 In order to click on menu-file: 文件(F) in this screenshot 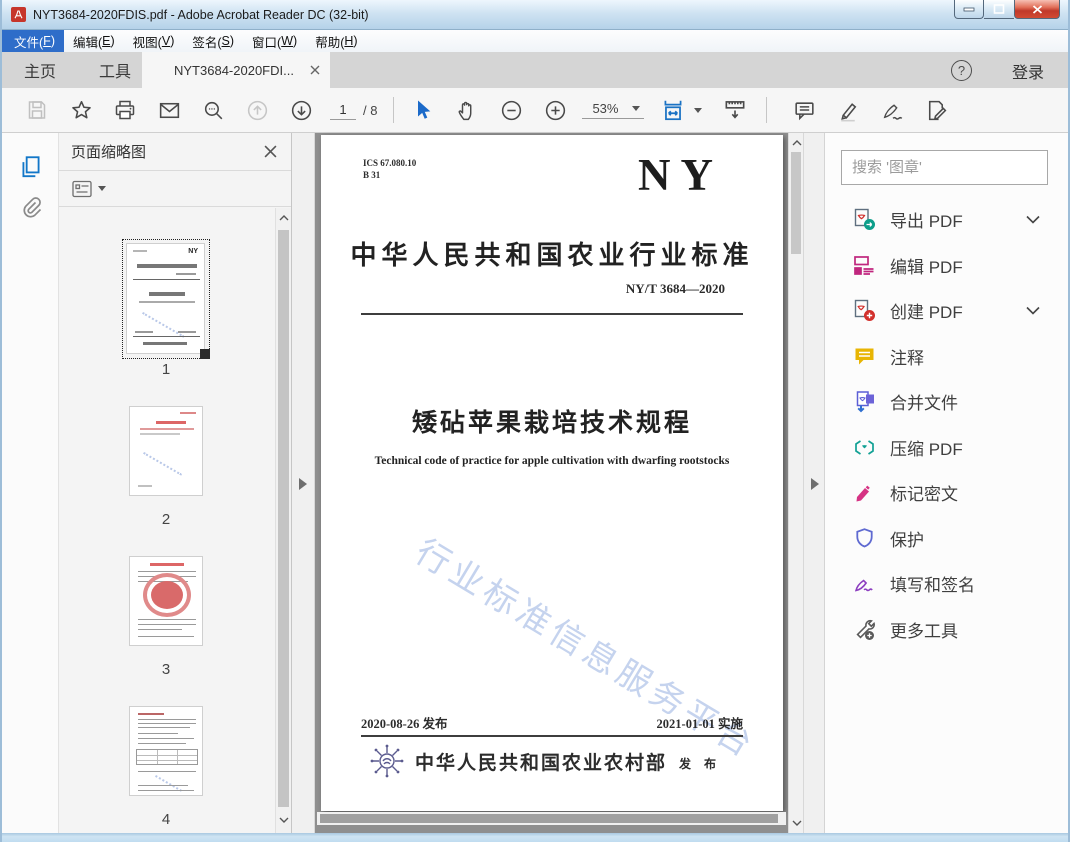, I will do `click(34, 41)`.